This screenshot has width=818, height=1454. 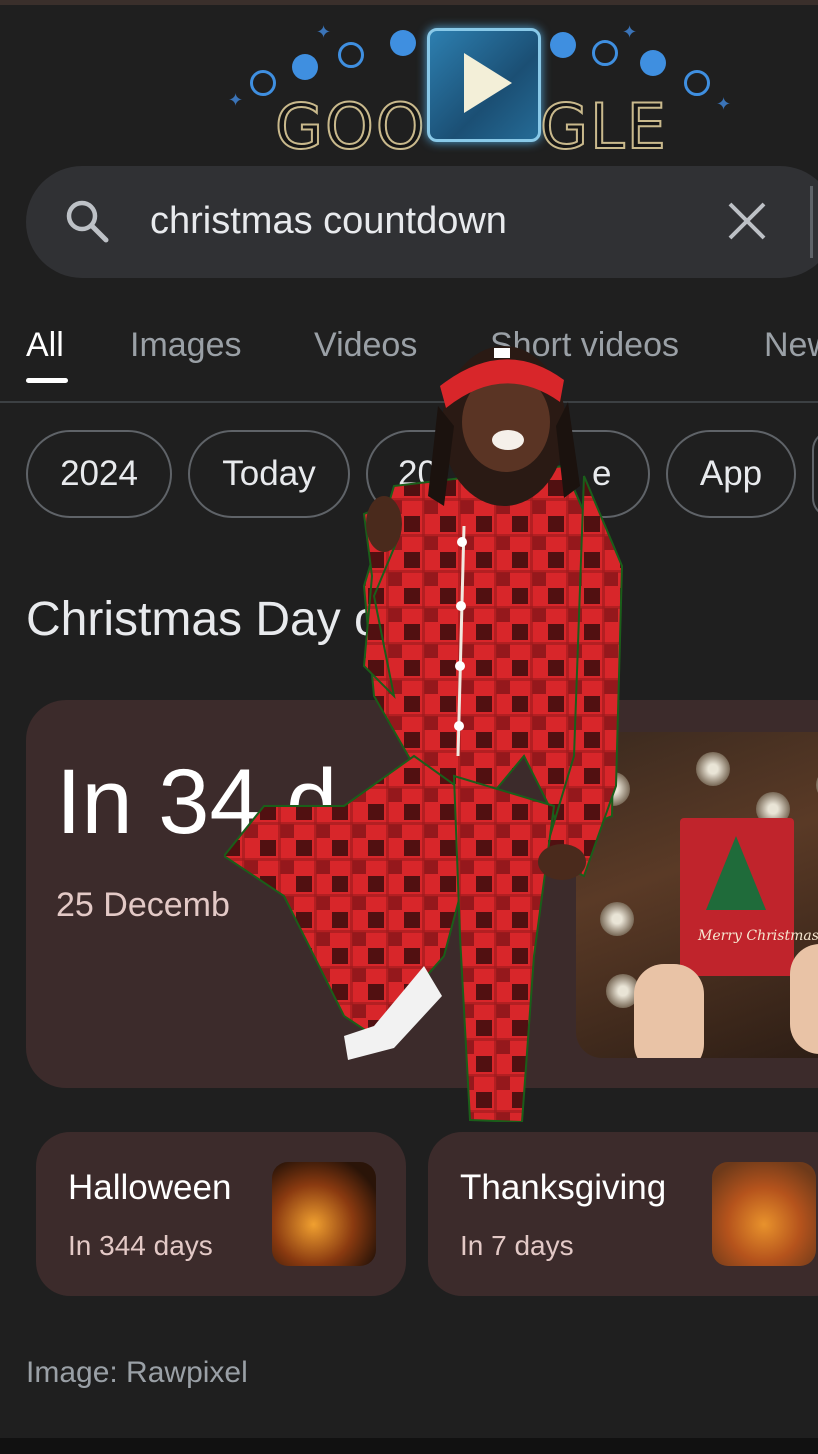 What do you see at coordinates (758, 936) in the screenshot?
I see `card-text: Merry Christmas` at bounding box center [758, 936].